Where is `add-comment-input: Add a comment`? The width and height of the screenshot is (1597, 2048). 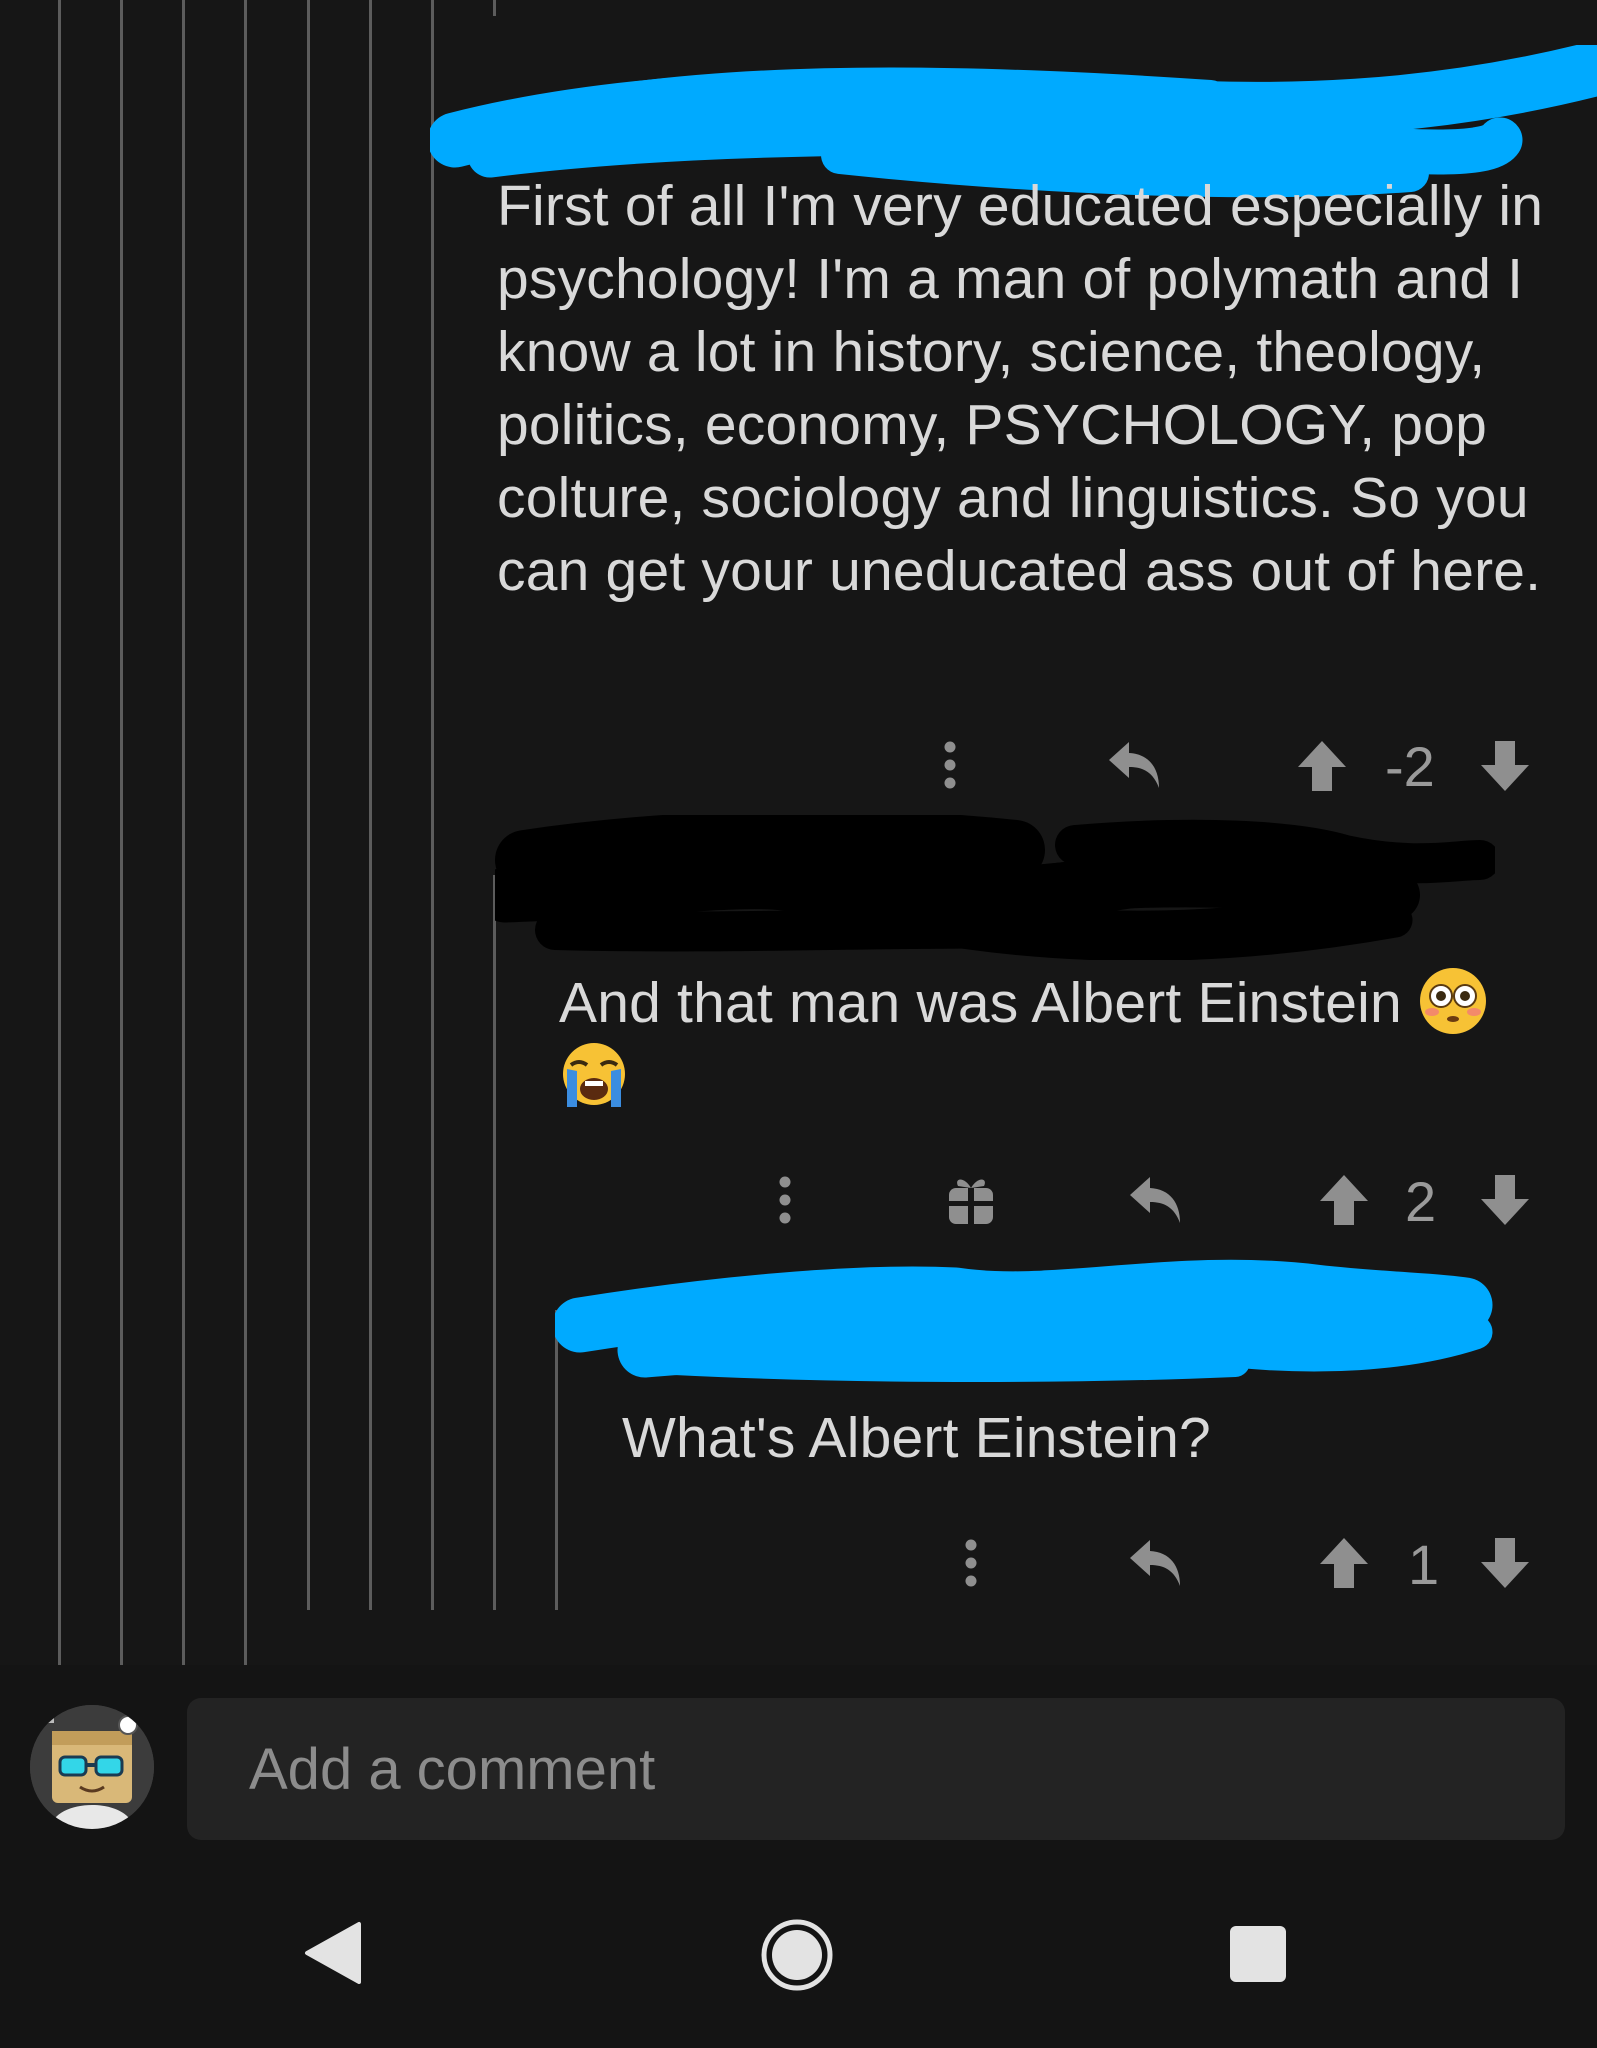
add-comment-input: Add a comment is located at coordinates (876, 1769).